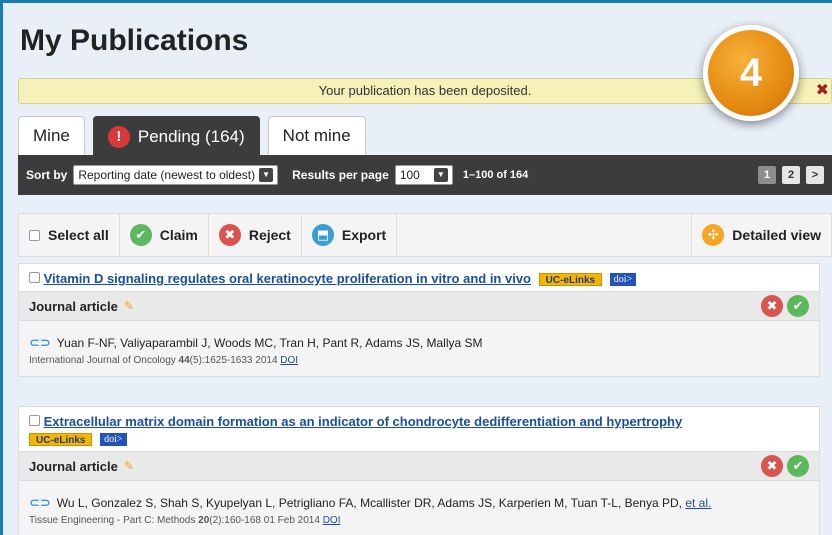  I want to click on journal-name: International Journal of Oncology, so click(104, 360).